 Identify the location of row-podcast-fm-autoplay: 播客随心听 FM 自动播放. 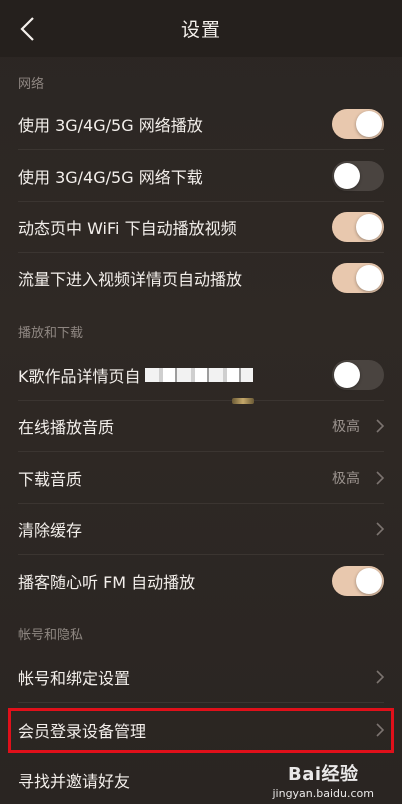
(201, 581).